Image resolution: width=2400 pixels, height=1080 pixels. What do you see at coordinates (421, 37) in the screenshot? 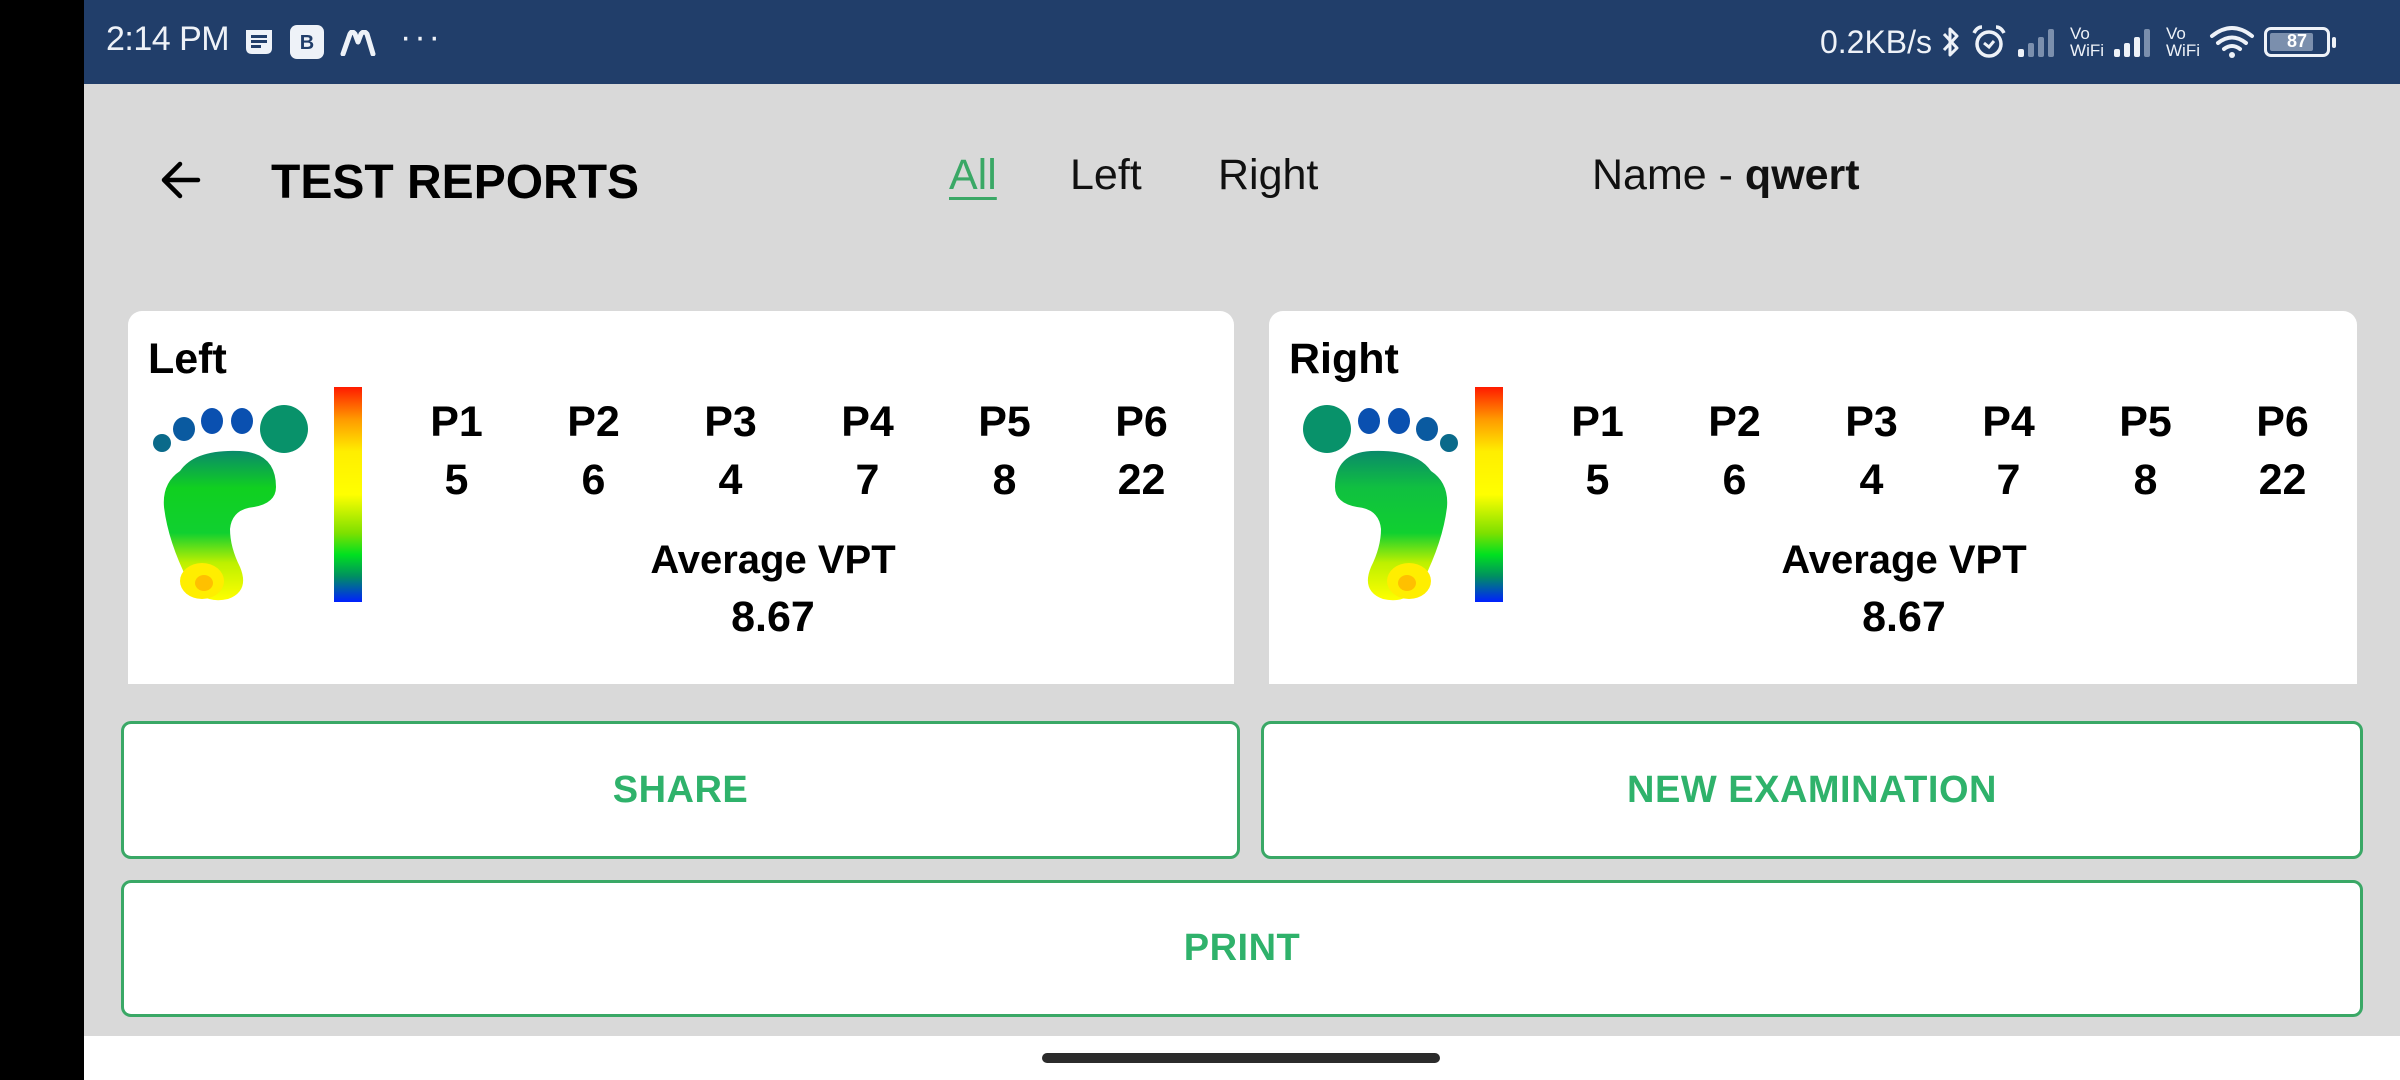
I see `more-dots-icon: ···` at bounding box center [421, 37].